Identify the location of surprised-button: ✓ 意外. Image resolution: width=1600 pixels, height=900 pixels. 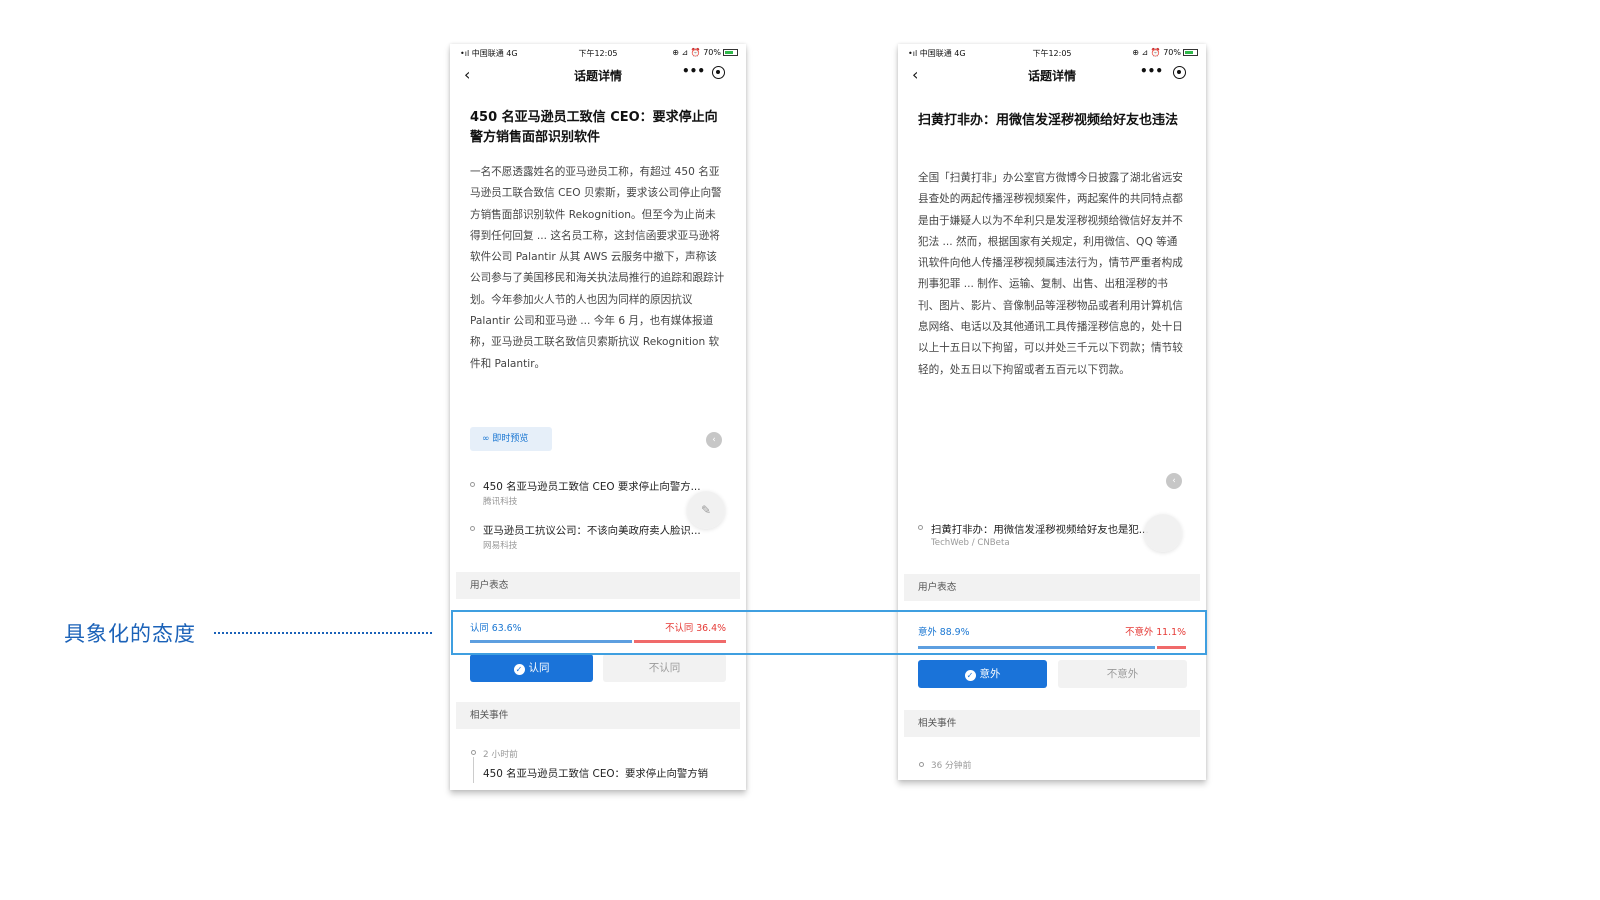
(982, 674).